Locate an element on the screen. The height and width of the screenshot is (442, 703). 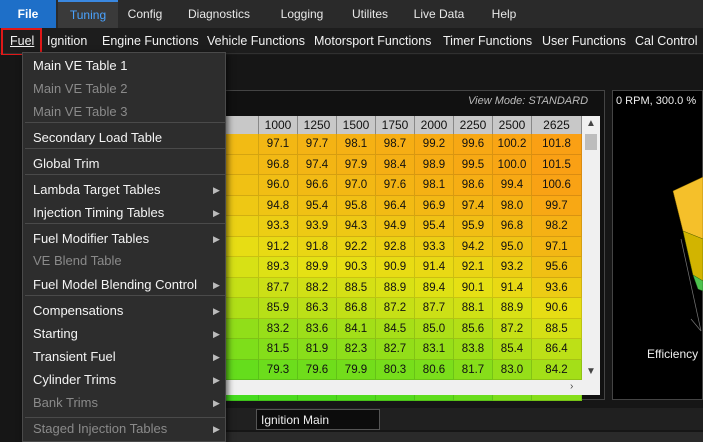
table-cell: 81.5 is located at coordinates (278, 349).